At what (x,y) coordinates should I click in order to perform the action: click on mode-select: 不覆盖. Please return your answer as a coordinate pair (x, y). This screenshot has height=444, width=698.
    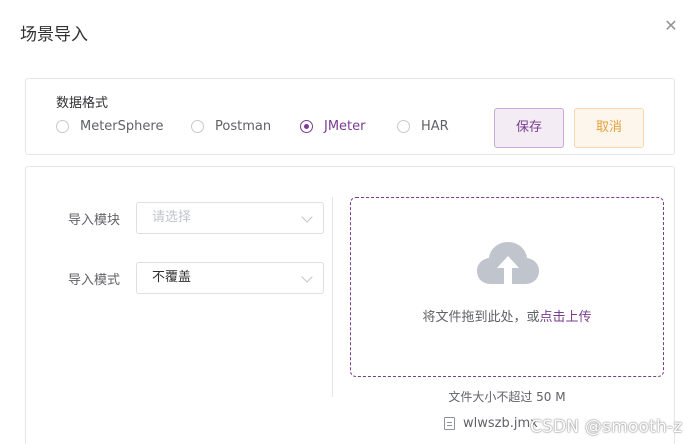
    Looking at the image, I should click on (230, 278).